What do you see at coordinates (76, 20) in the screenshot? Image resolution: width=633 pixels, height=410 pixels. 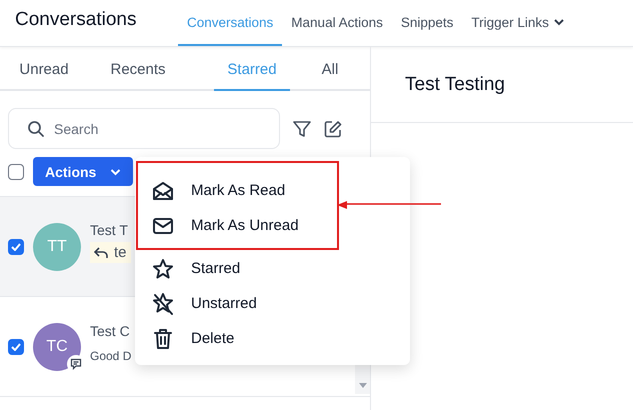 I see `page-title: Conversations` at bounding box center [76, 20].